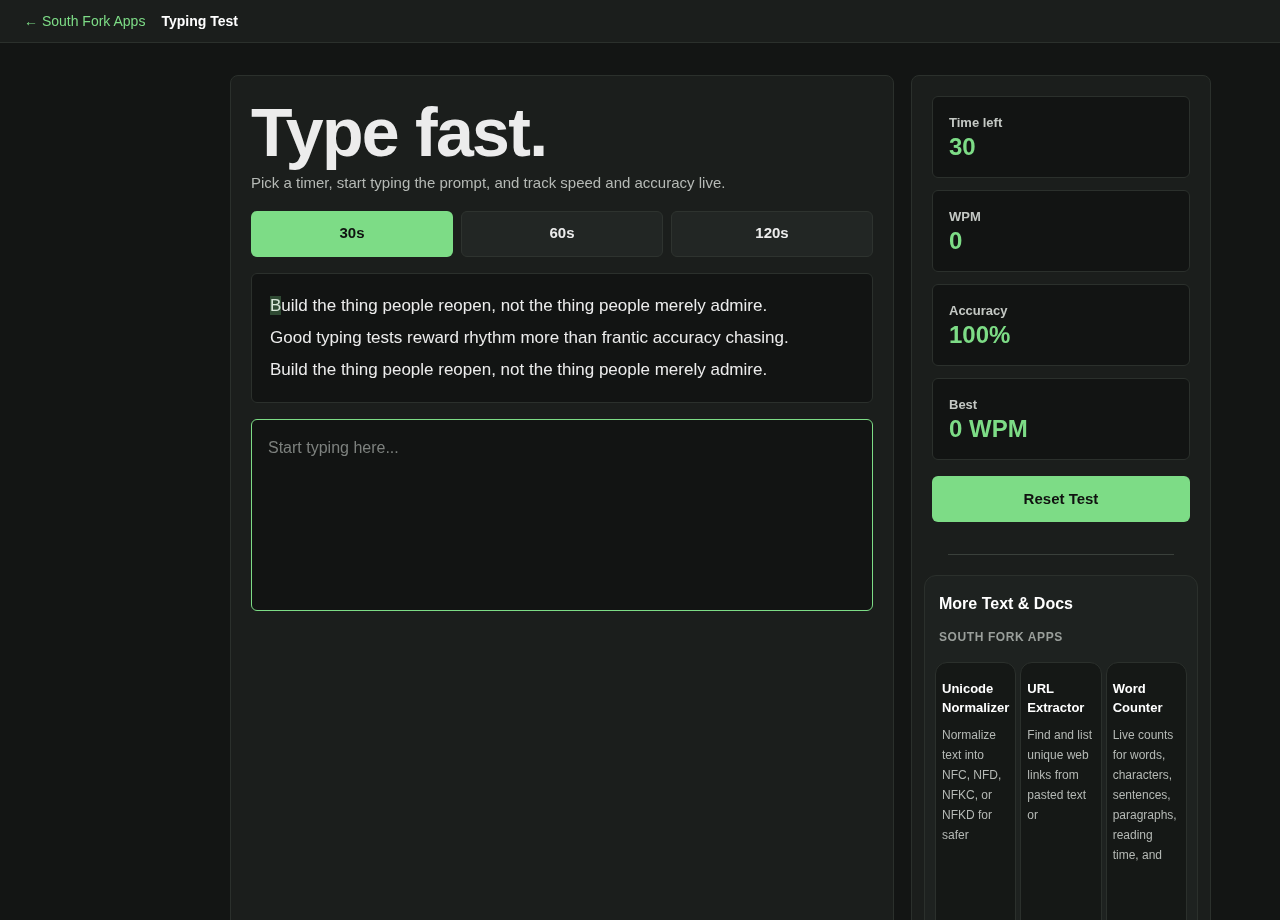 This screenshot has height=920, width=1280. Describe the element at coordinates (1061, 499) in the screenshot. I see `reset-button: Reset Test` at that location.